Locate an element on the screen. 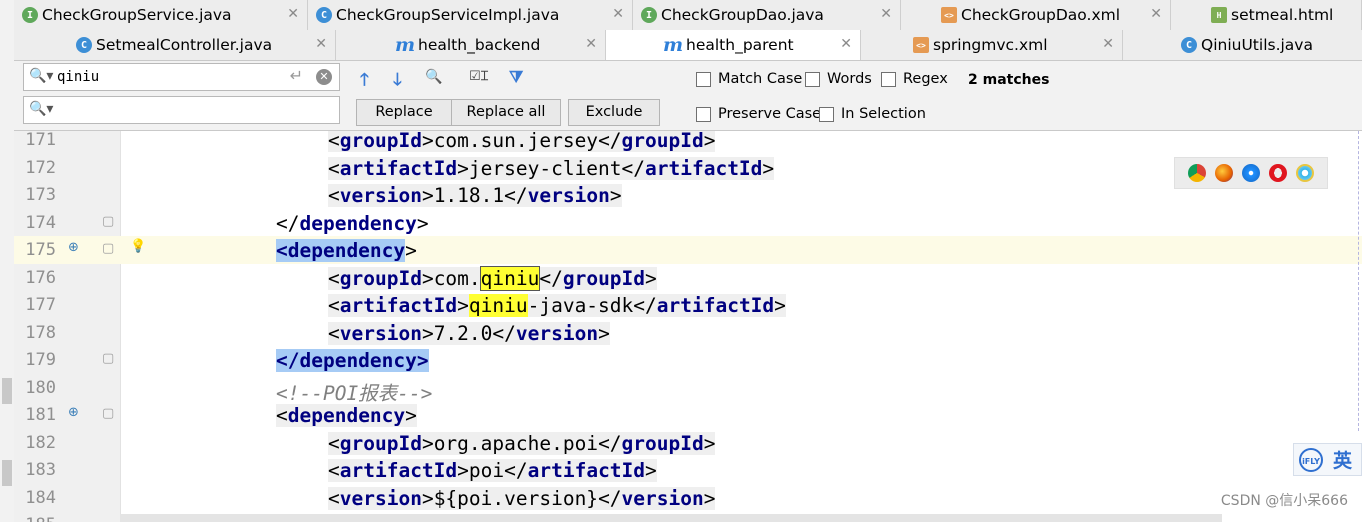 The image size is (1362, 522). search-input: qiniu is located at coordinates (78, 77).